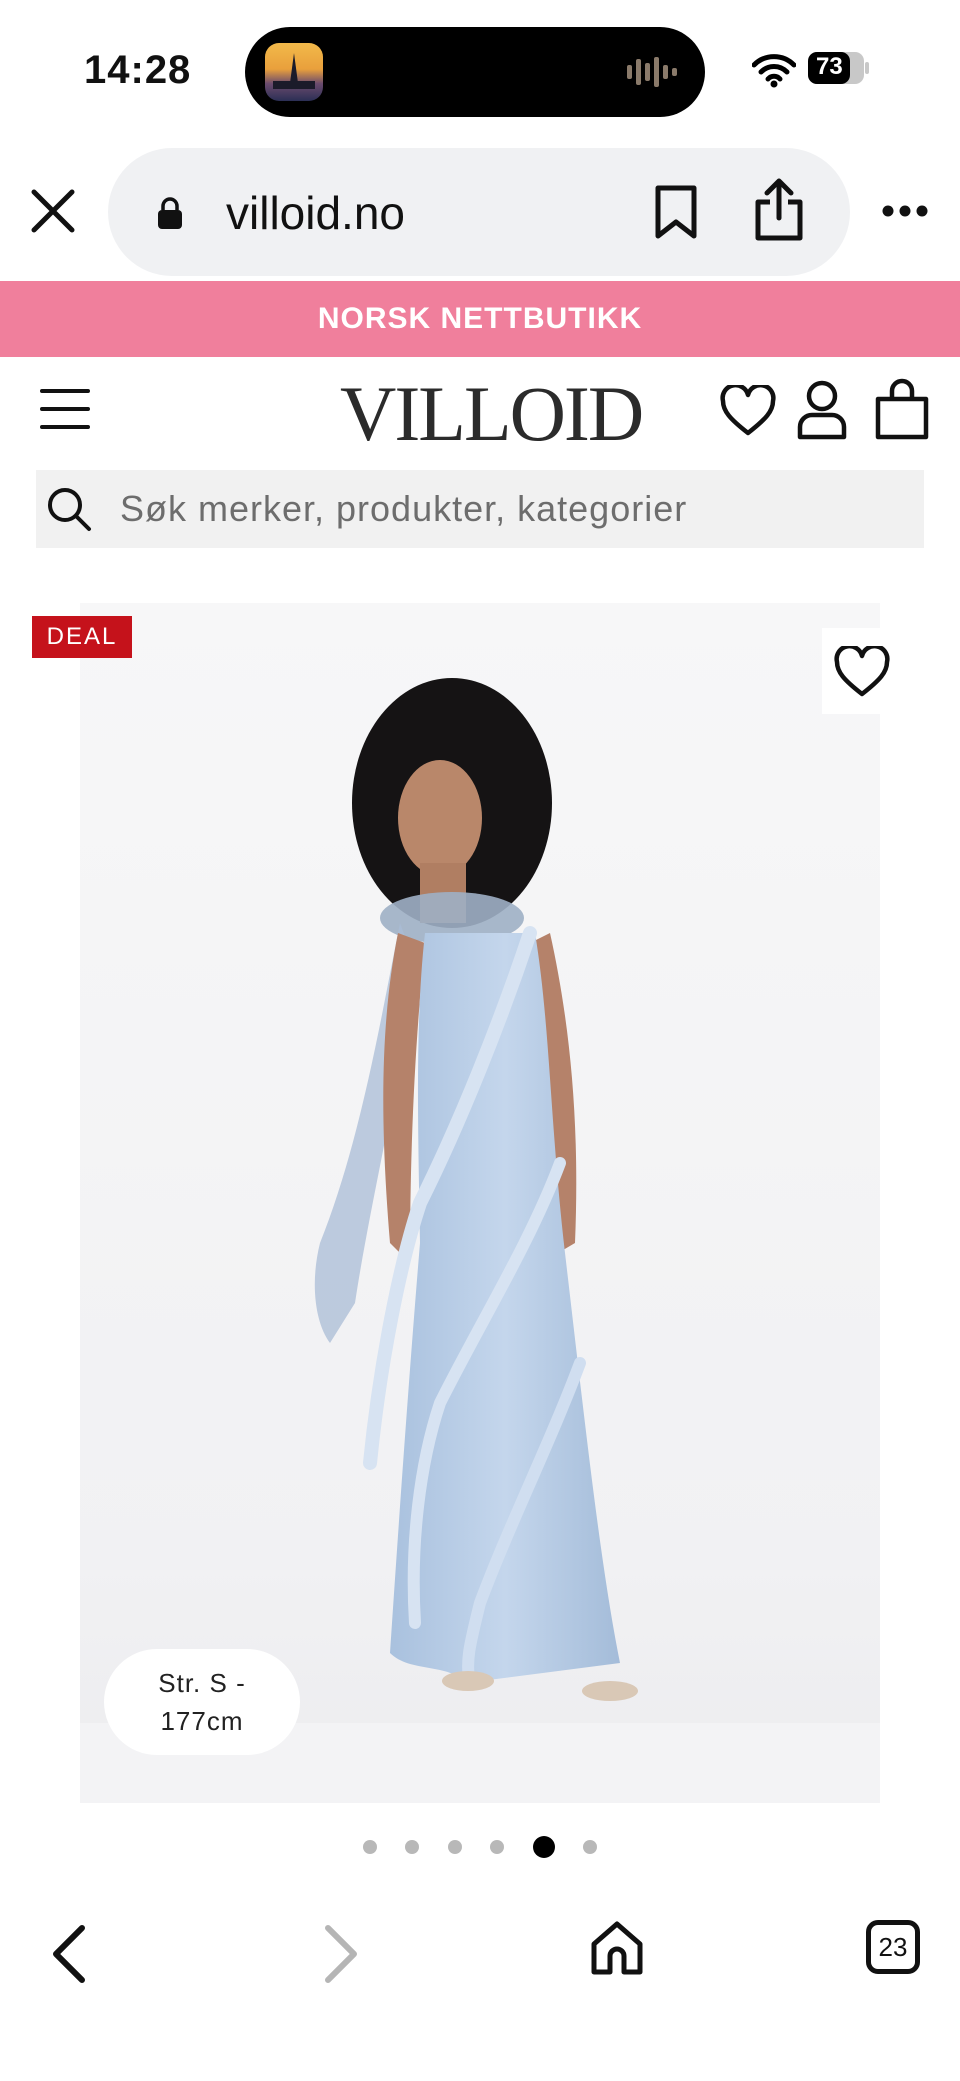 The height and width of the screenshot is (2081, 960). I want to click on more-options-icon, so click(905, 211).